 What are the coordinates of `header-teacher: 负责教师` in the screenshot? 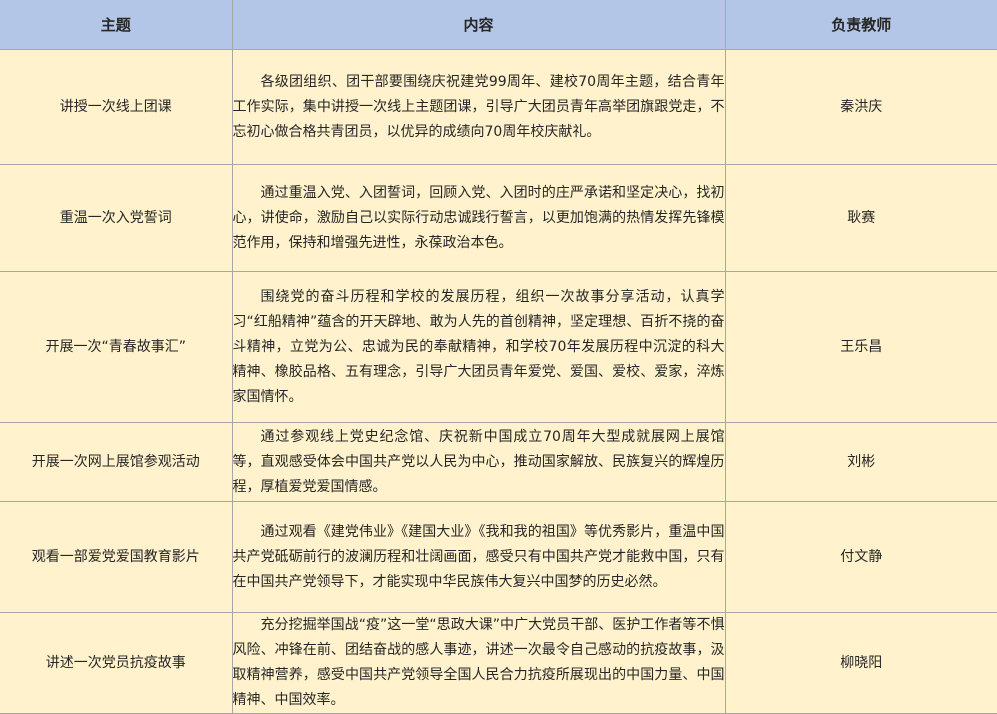 It's located at (860, 25).